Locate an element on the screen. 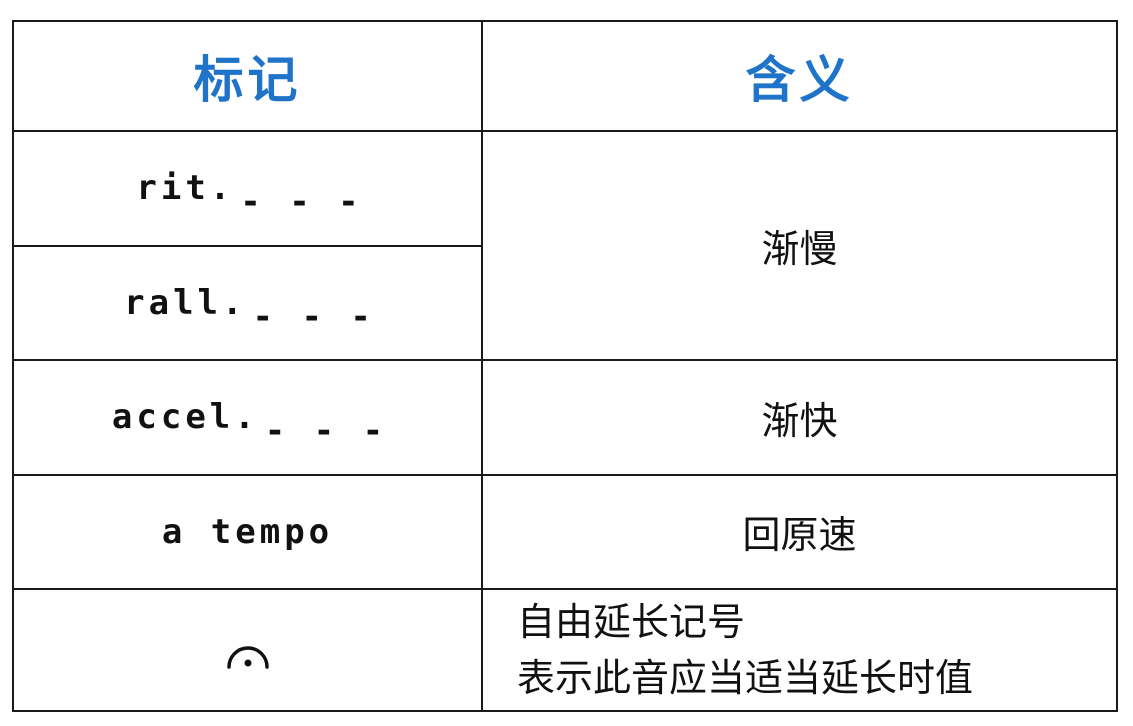  mark-text: rit. is located at coordinates (185, 188).